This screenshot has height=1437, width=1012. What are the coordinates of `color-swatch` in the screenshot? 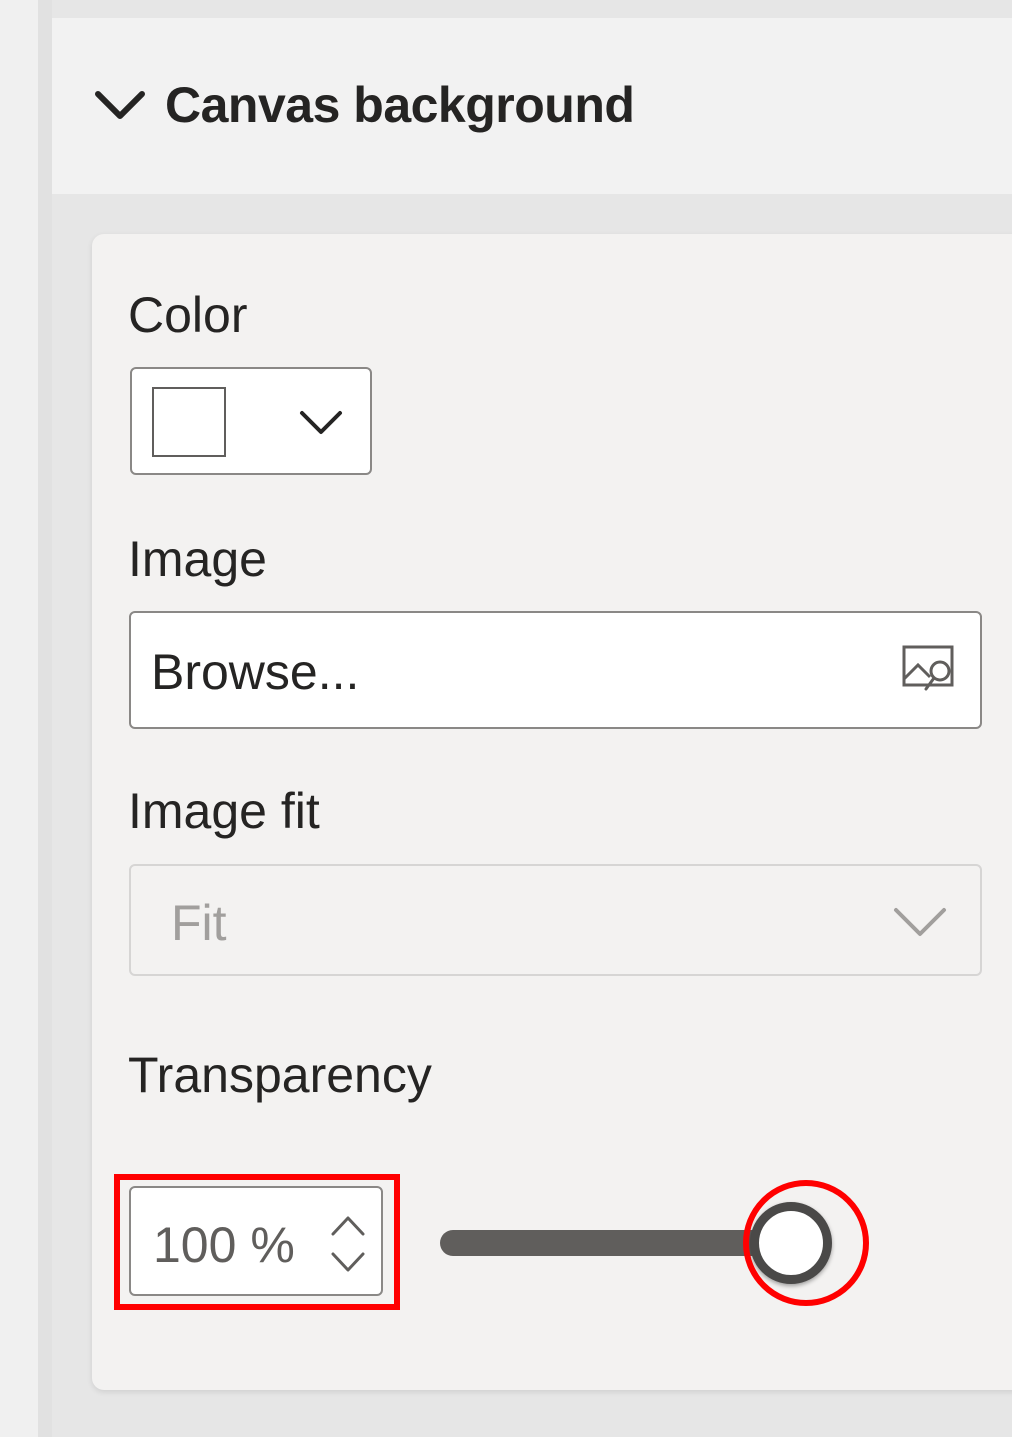 It's located at (189, 422).